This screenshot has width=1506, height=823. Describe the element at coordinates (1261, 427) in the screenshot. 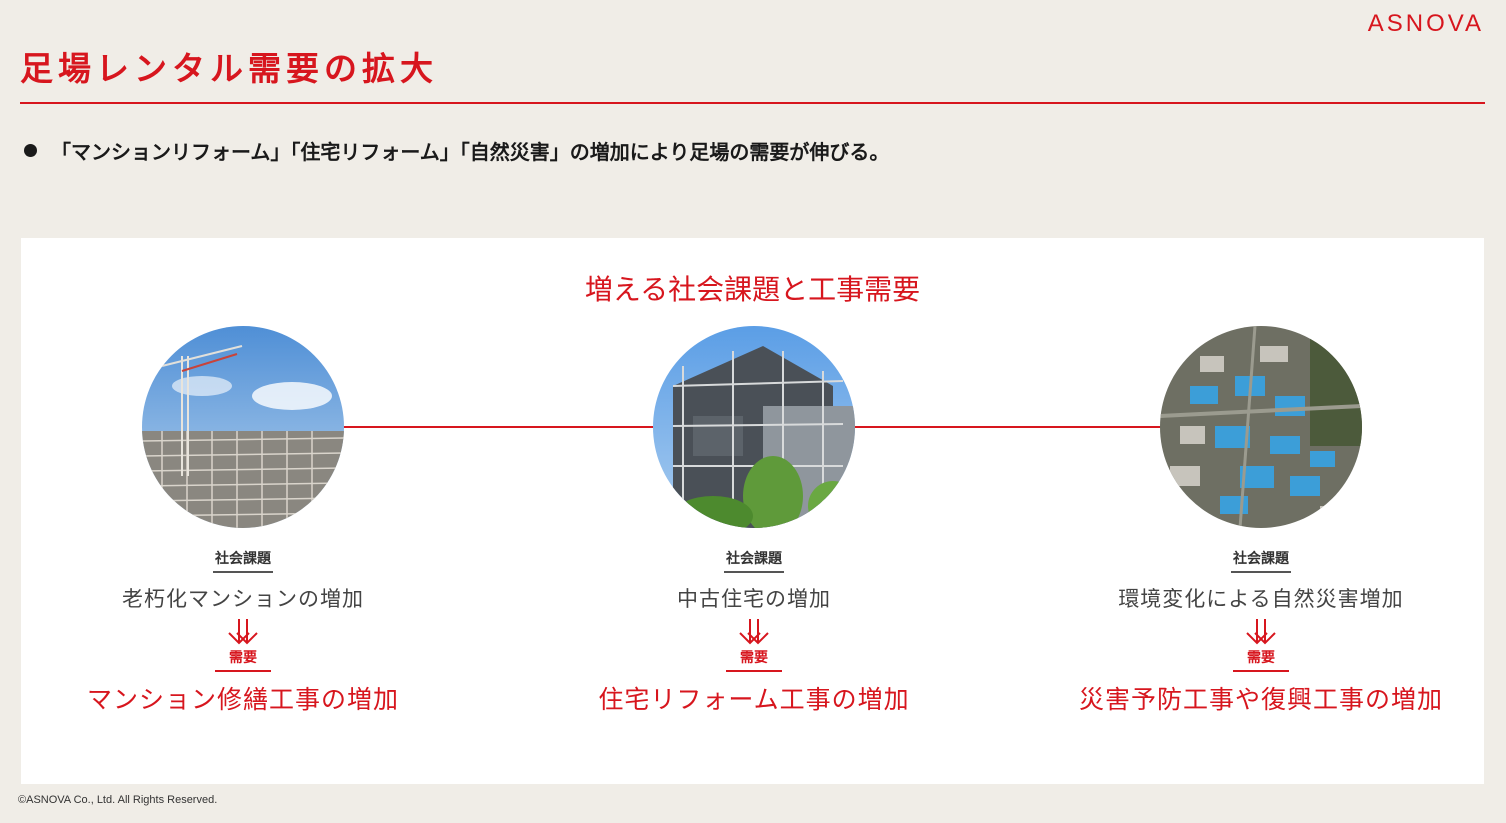

I see `disaster-aerial-photo` at that location.